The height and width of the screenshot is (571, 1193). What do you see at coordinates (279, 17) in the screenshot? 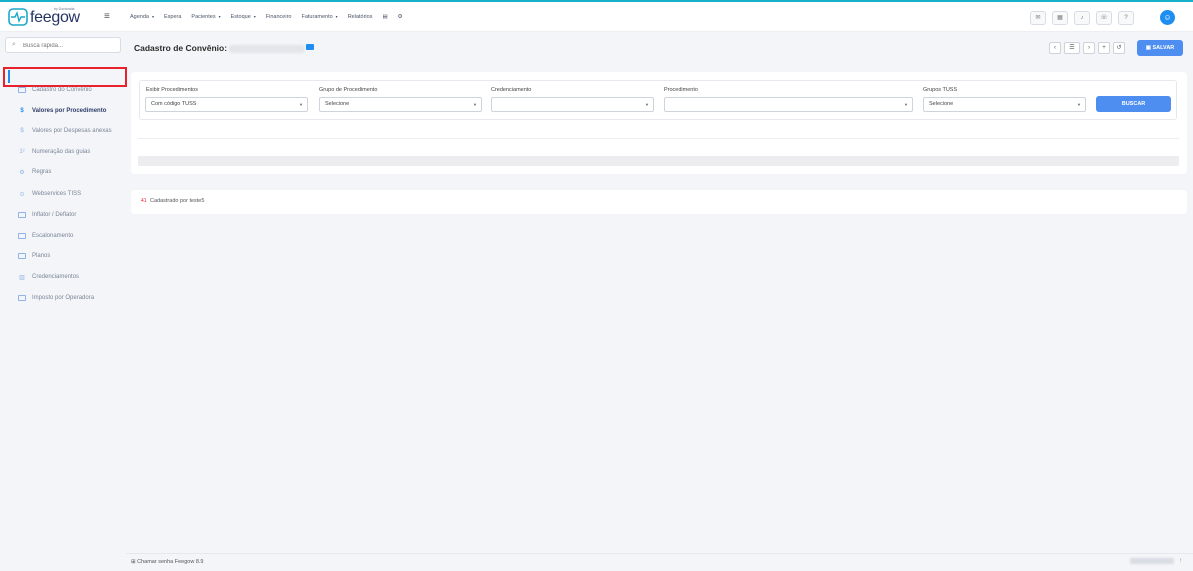
I see `menu-financeiro: Financeiro` at bounding box center [279, 17].